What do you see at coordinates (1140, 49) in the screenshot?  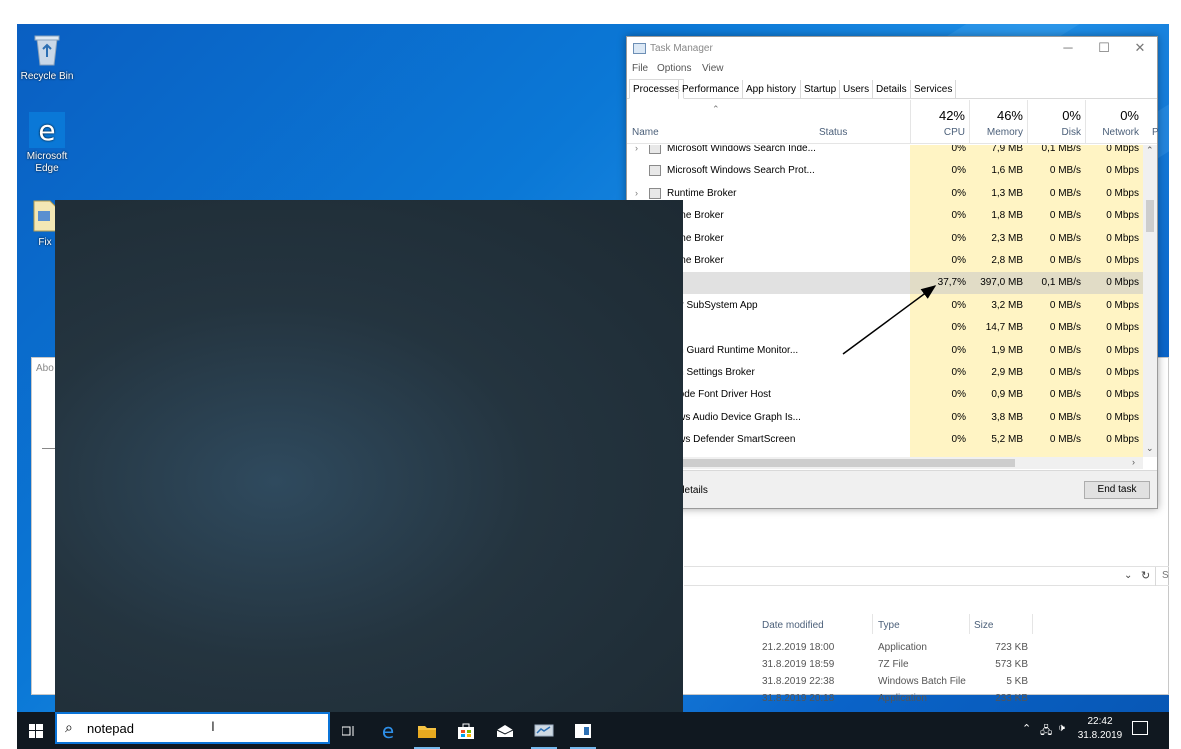 I see `close-button: ✕` at bounding box center [1140, 49].